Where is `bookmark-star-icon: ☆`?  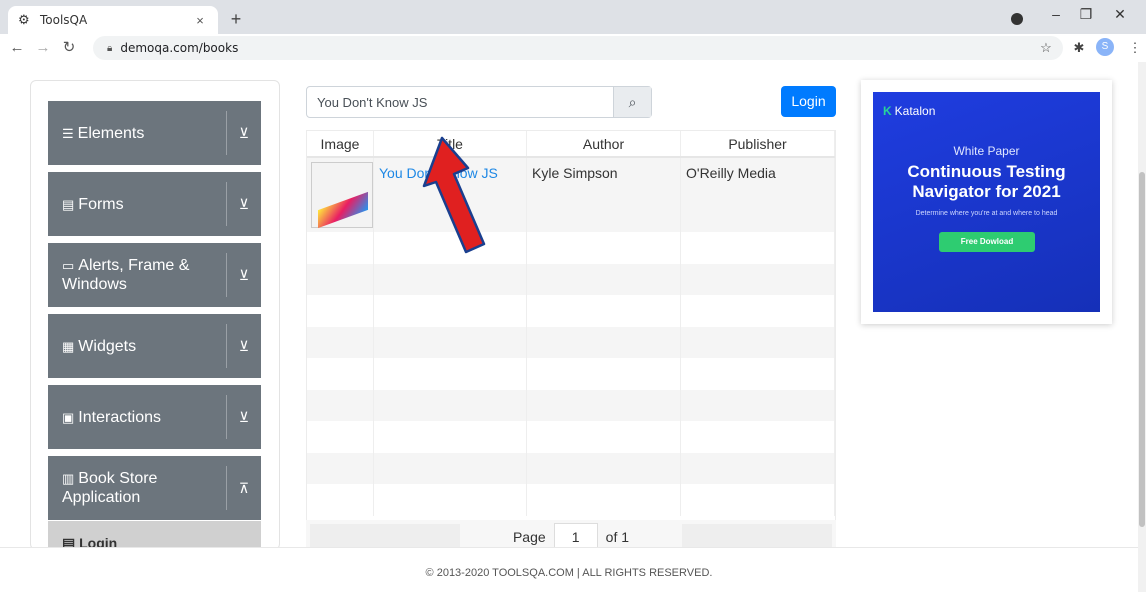 bookmark-star-icon: ☆ is located at coordinates (1046, 48).